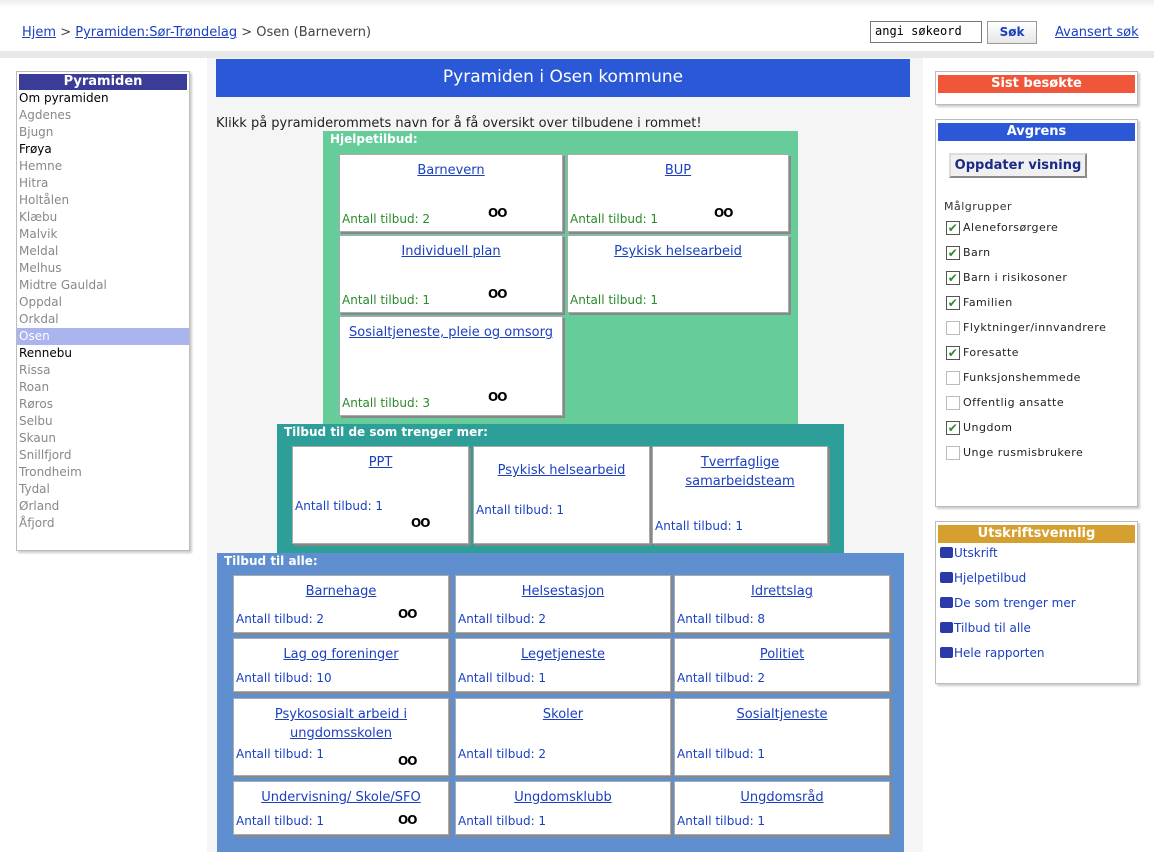 The width and height of the screenshot is (1154, 852). What do you see at coordinates (1005, 406) in the screenshot?
I see `filter-checkbox: Offentlig ansatte` at bounding box center [1005, 406].